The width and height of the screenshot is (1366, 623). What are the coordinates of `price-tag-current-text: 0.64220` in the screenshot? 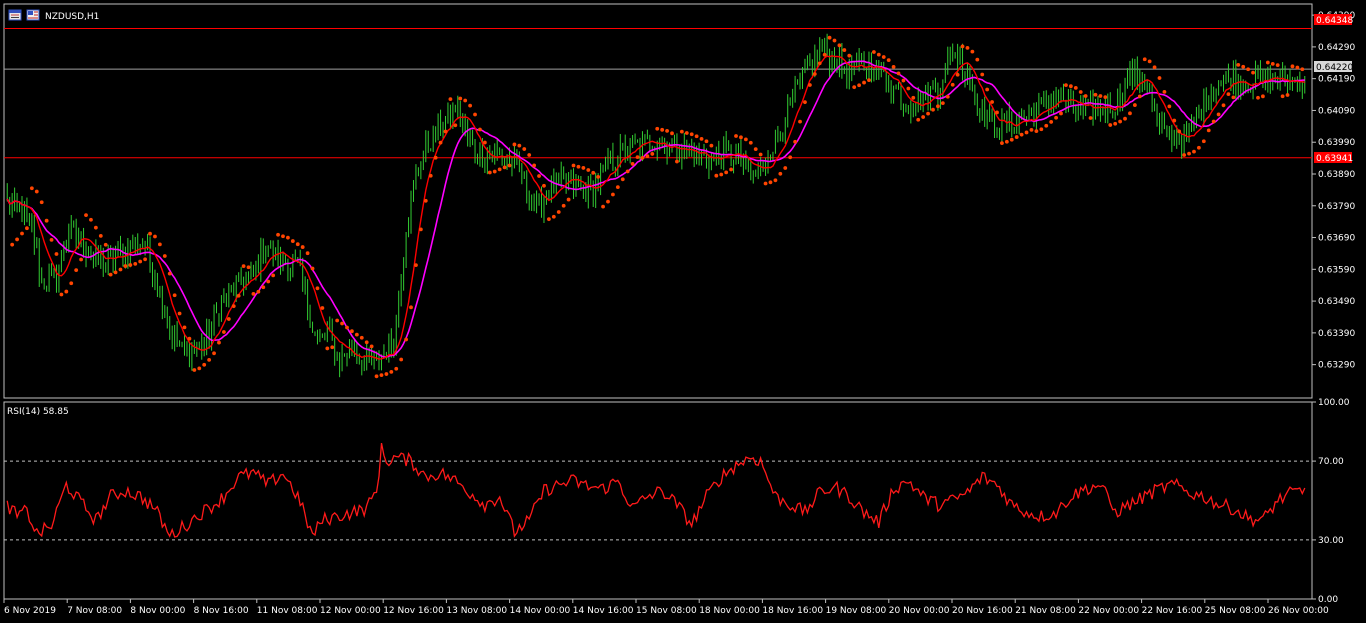 It's located at (1334, 68).